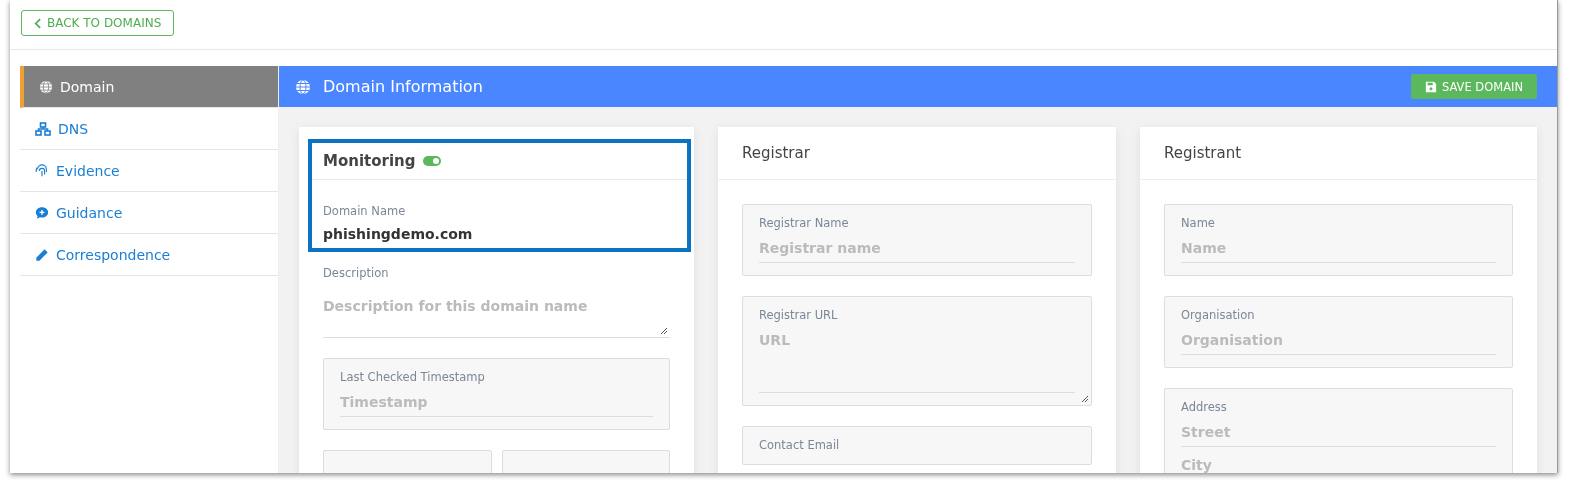  What do you see at coordinates (149, 87) in the screenshot?
I see `sidebar-item: Domain` at bounding box center [149, 87].